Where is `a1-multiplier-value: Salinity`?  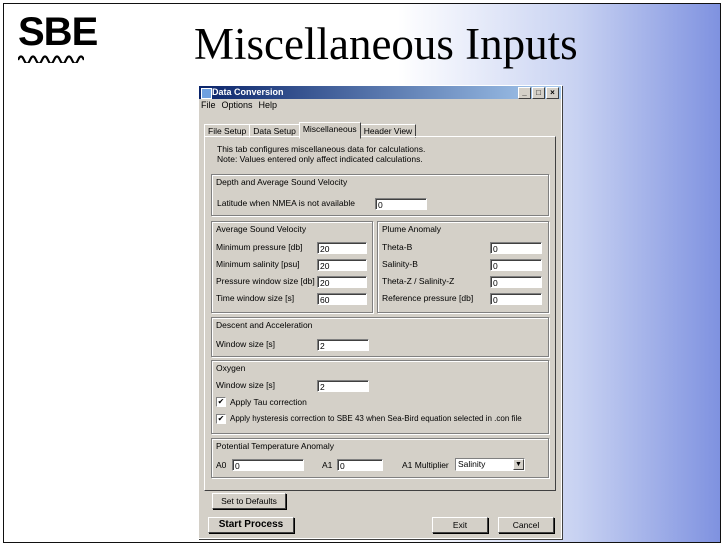 a1-multiplier-value: Salinity is located at coordinates (472, 464).